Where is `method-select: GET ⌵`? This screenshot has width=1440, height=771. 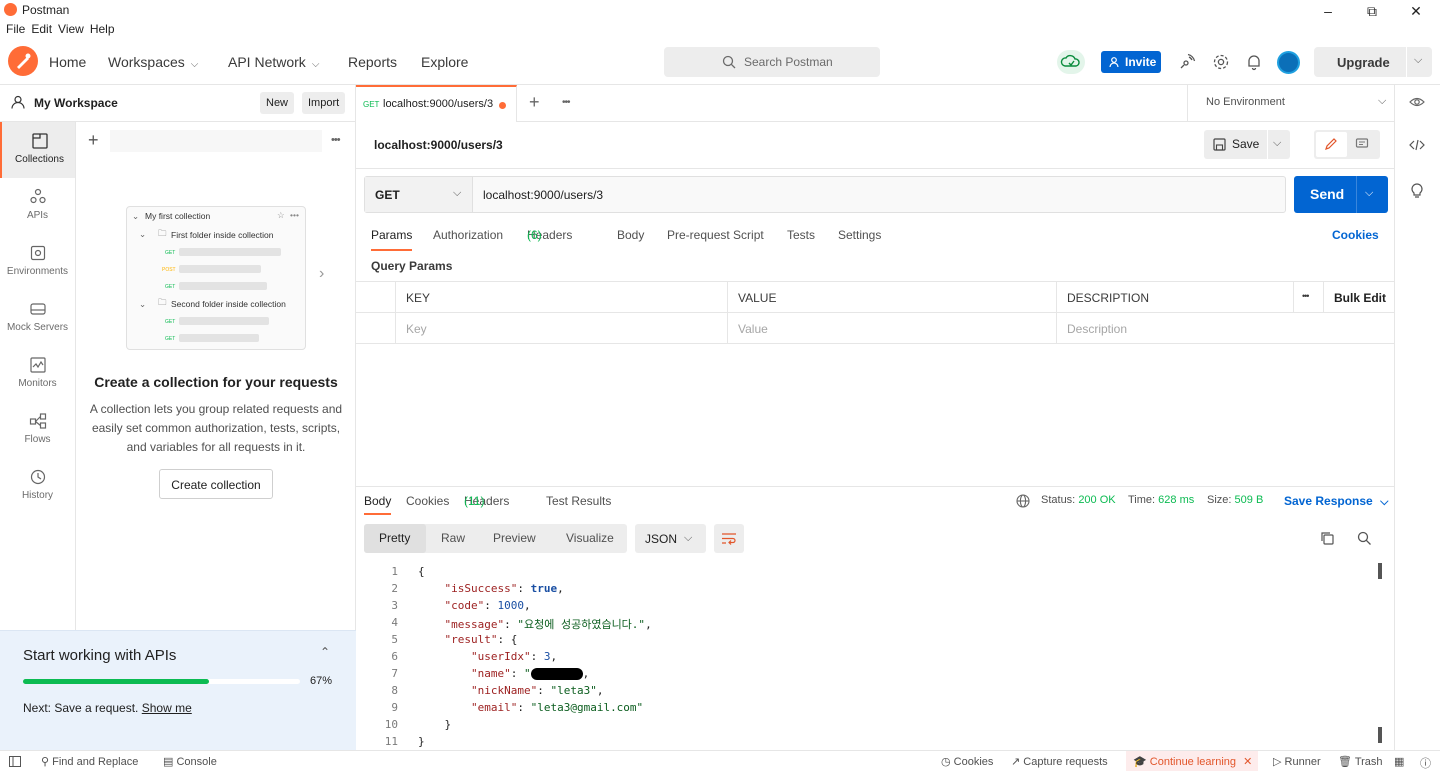 method-select: GET ⌵ is located at coordinates (419, 194).